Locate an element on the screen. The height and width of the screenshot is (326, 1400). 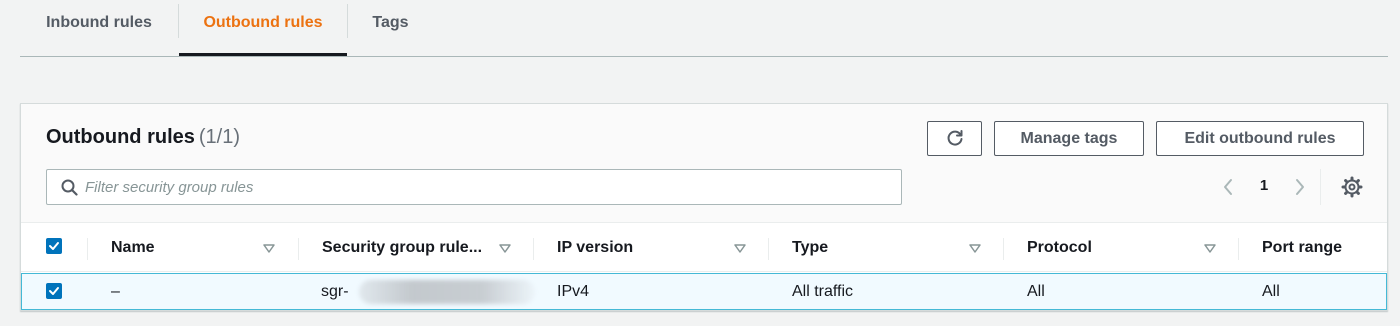
current-page-number: 1 is located at coordinates (1264, 185).